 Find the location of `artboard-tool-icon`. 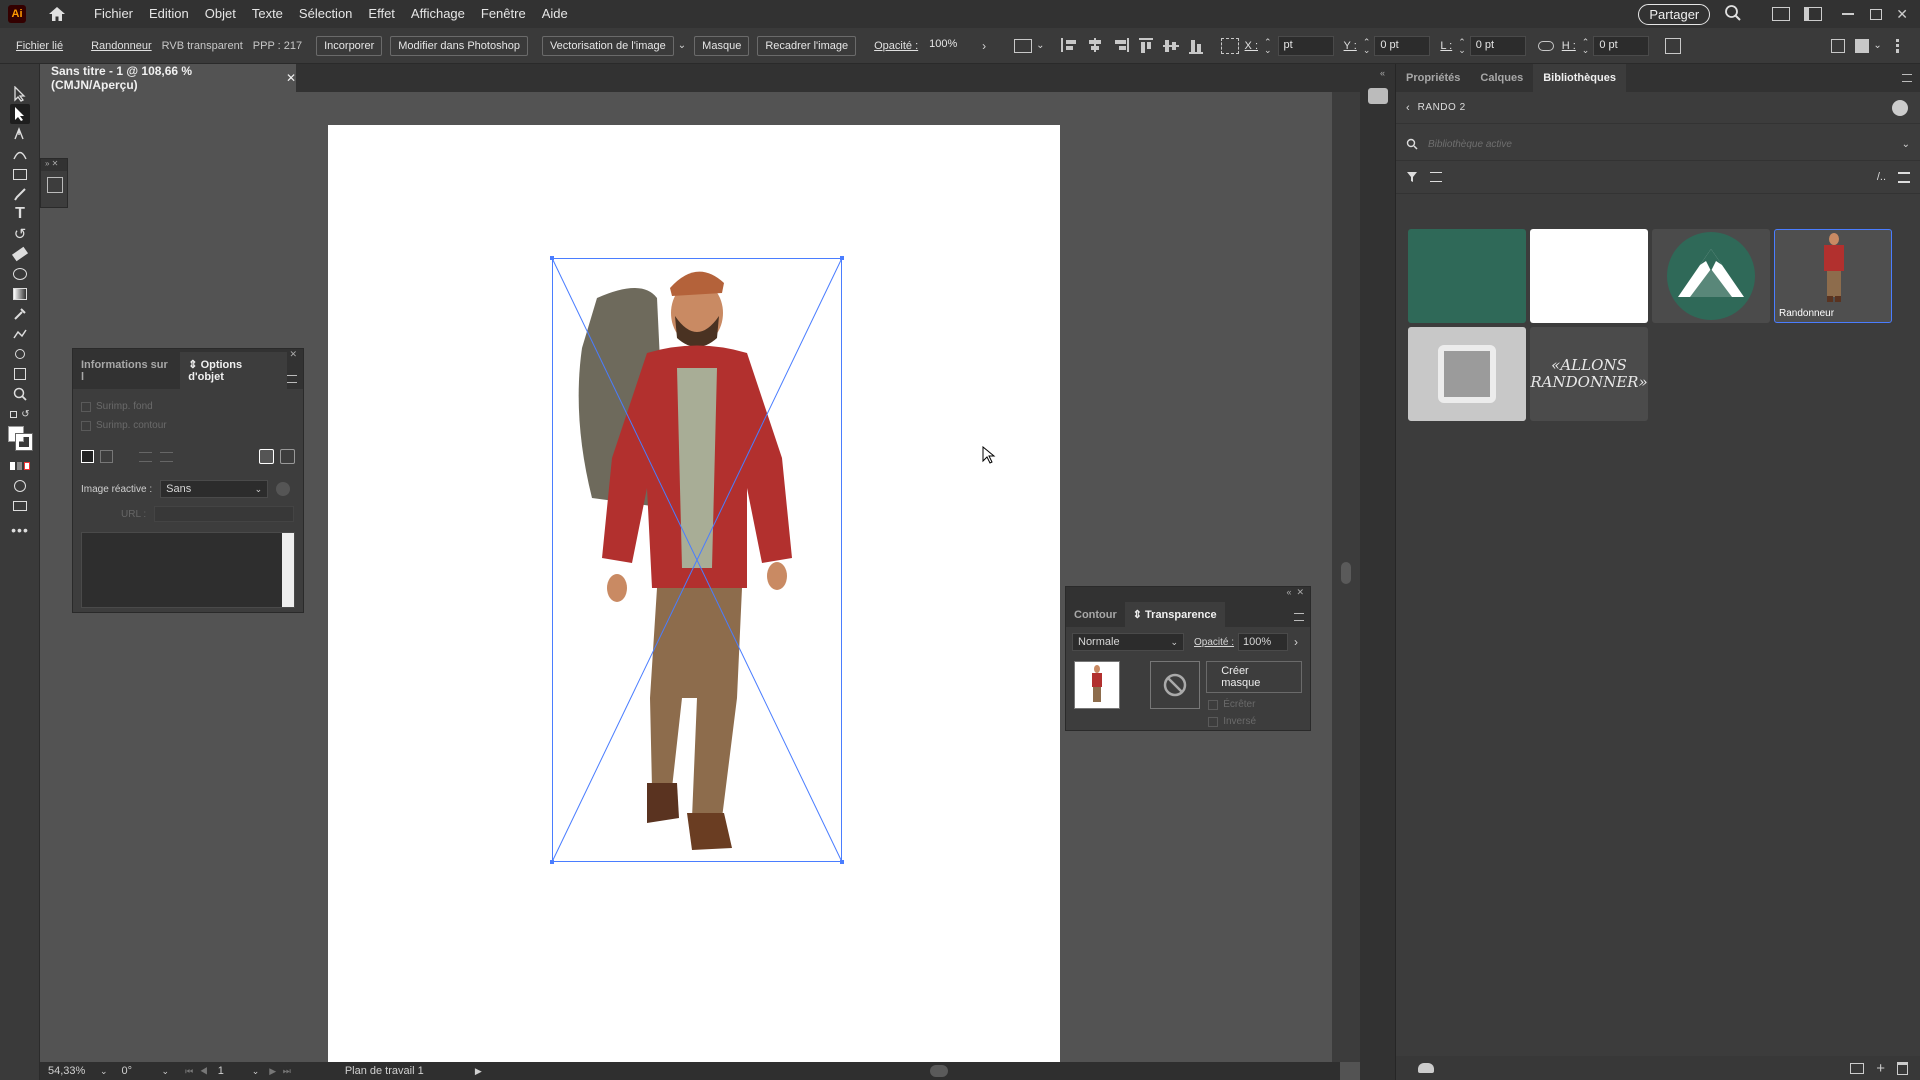

artboard-tool-icon is located at coordinates (20, 374).